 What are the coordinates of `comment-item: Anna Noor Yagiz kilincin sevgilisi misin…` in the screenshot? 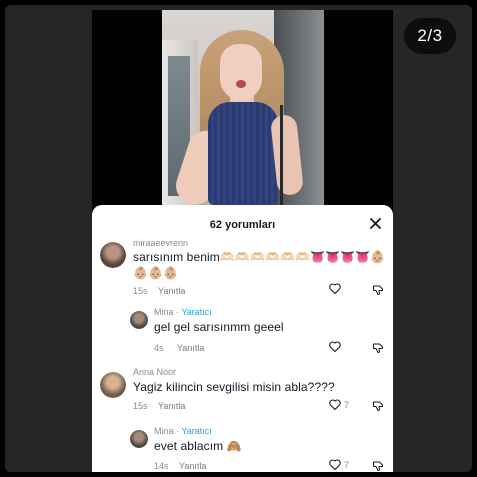 It's located at (242, 389).